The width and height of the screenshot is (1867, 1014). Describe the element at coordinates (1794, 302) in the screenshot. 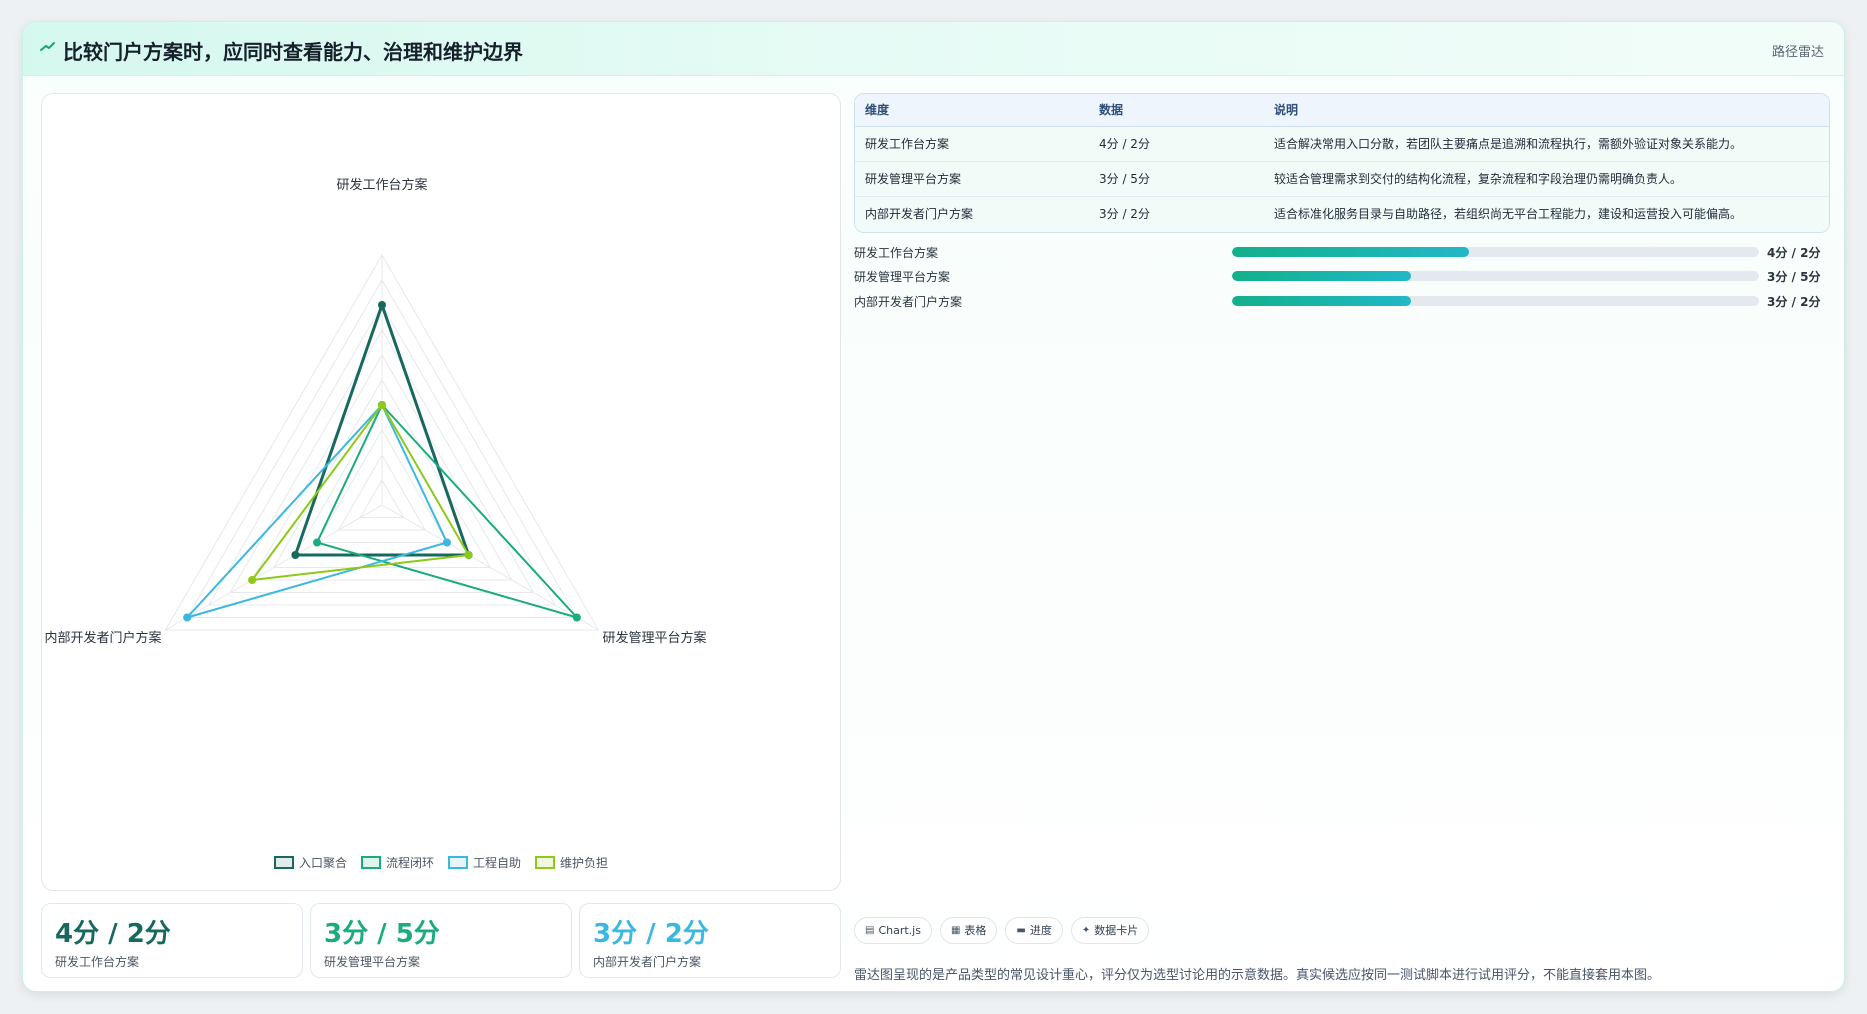

I see `progress-value: 3分 / 2分` at that location.